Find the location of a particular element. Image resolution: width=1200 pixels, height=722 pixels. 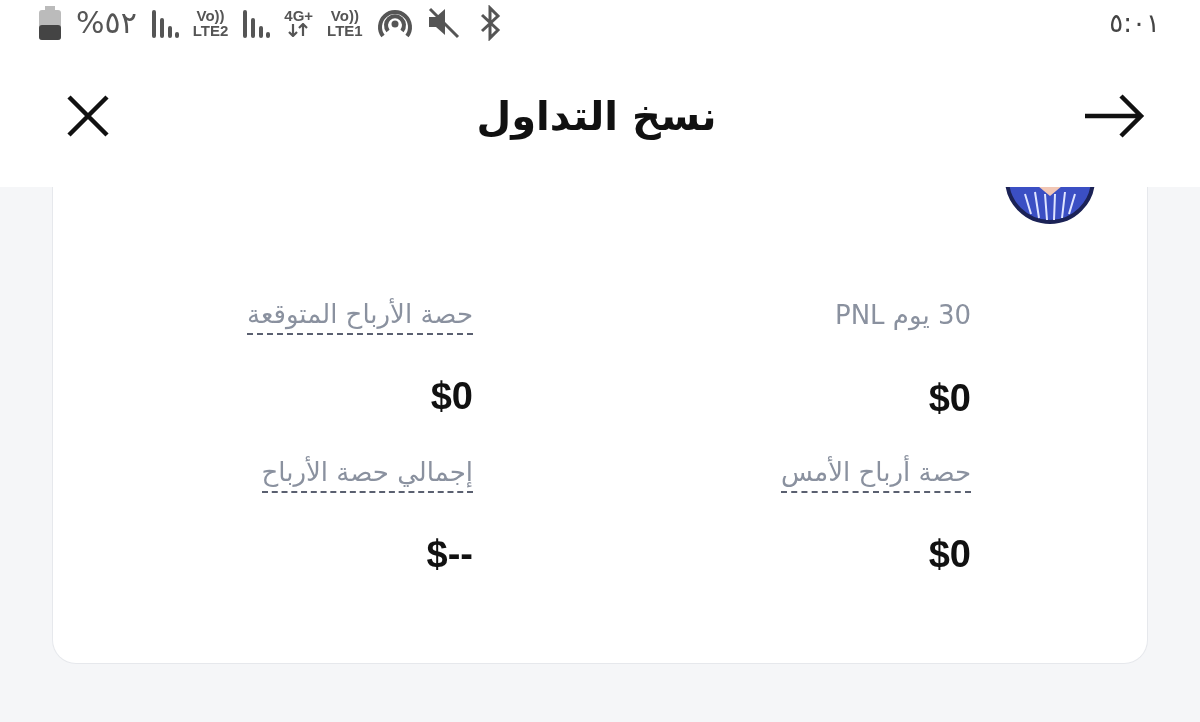

stat-value: $-- is located at coordinates (449, 554).